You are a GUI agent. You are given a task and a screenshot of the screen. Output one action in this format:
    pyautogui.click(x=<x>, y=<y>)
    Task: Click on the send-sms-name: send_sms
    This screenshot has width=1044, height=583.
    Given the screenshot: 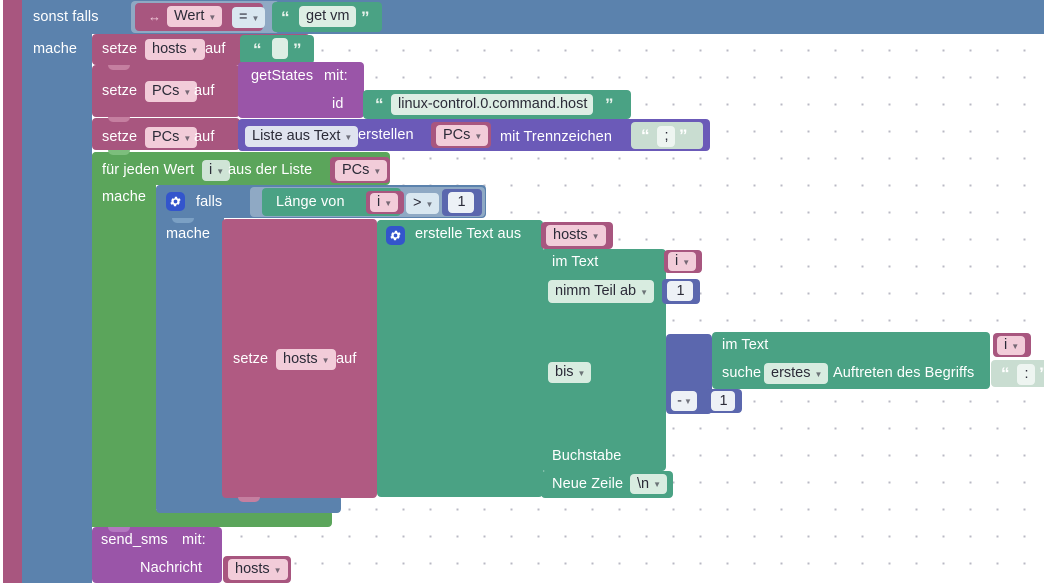 What is the action you would take?
    pyautogui.click(x=134, y=540)
    